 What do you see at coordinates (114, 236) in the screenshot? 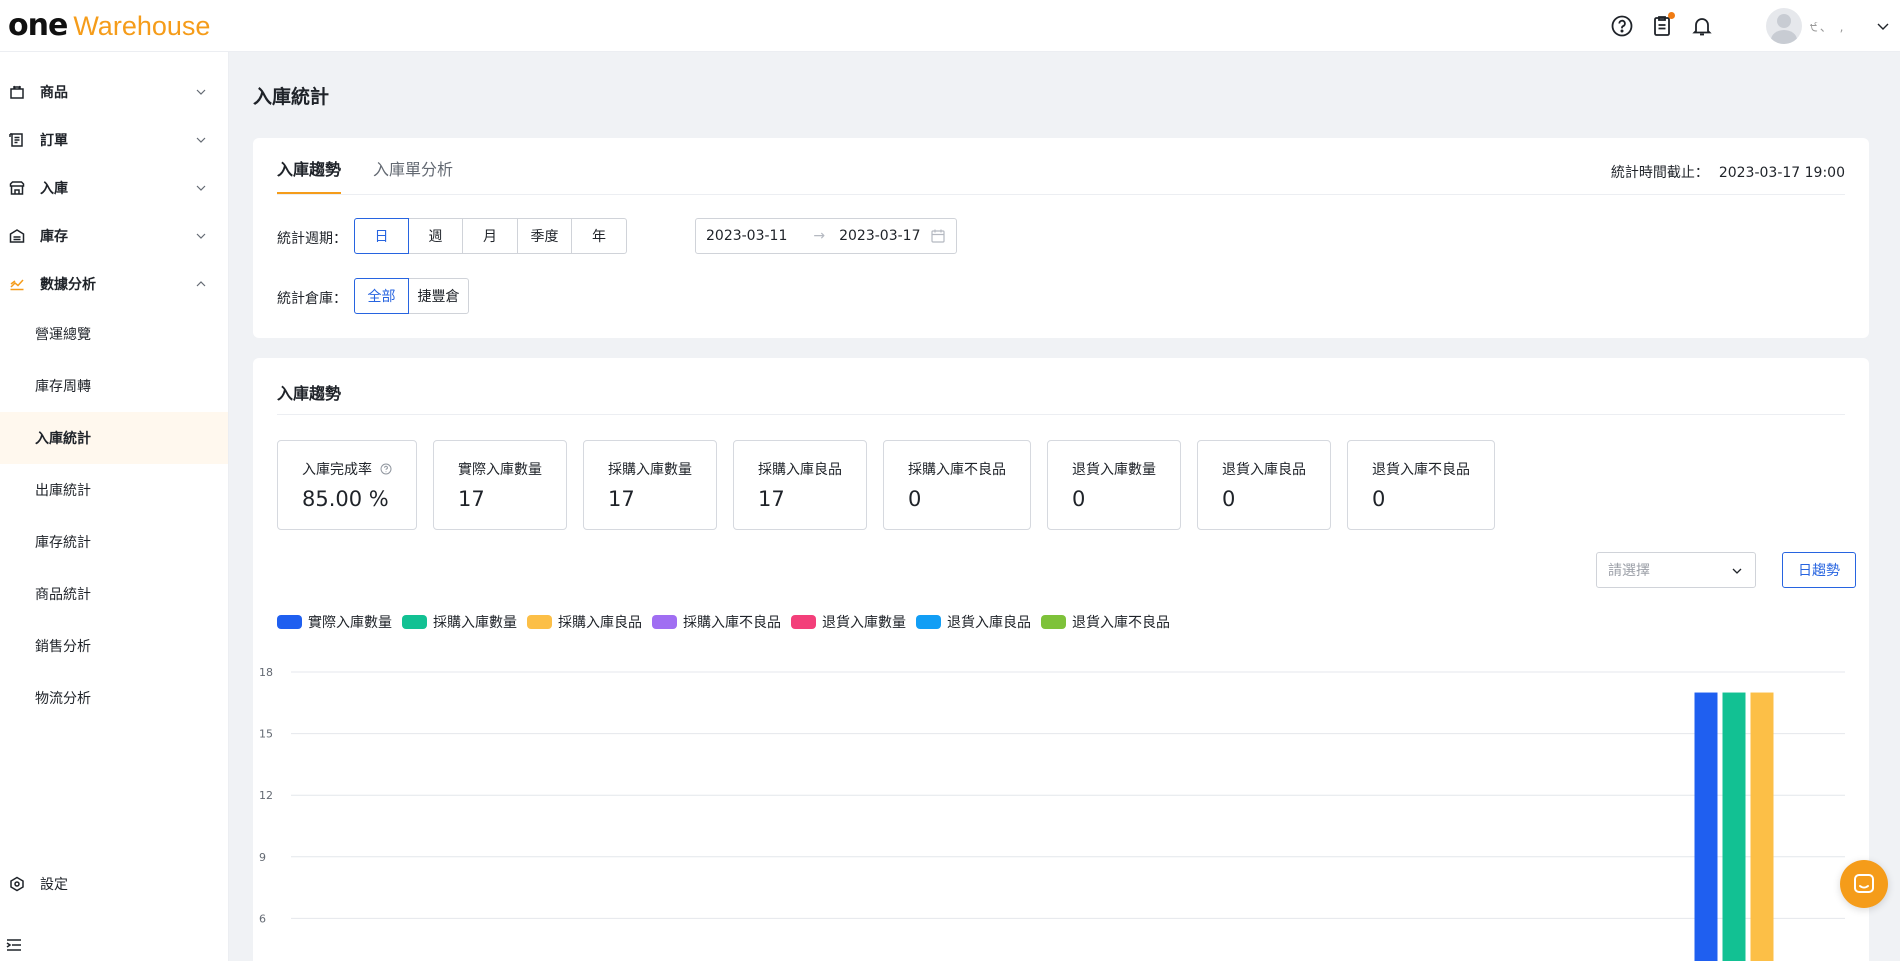
I see `sidebar-item-inventory: 庫存` at bounding box center [114, 236].